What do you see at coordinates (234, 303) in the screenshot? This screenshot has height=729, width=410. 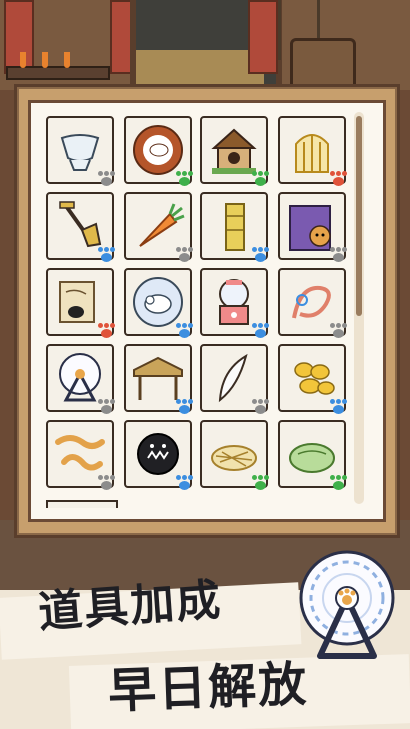 I see `inventory-item-gacha-machine` at bounding box center [234, 303].